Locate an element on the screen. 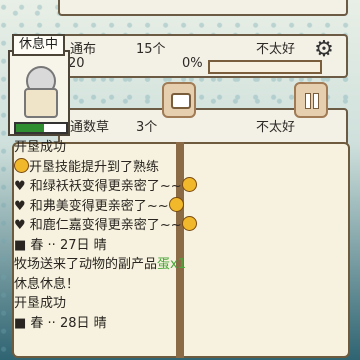 The width and height of the screenshot is (360, 360). health-bar-fill is located at coordinates (30, 128).